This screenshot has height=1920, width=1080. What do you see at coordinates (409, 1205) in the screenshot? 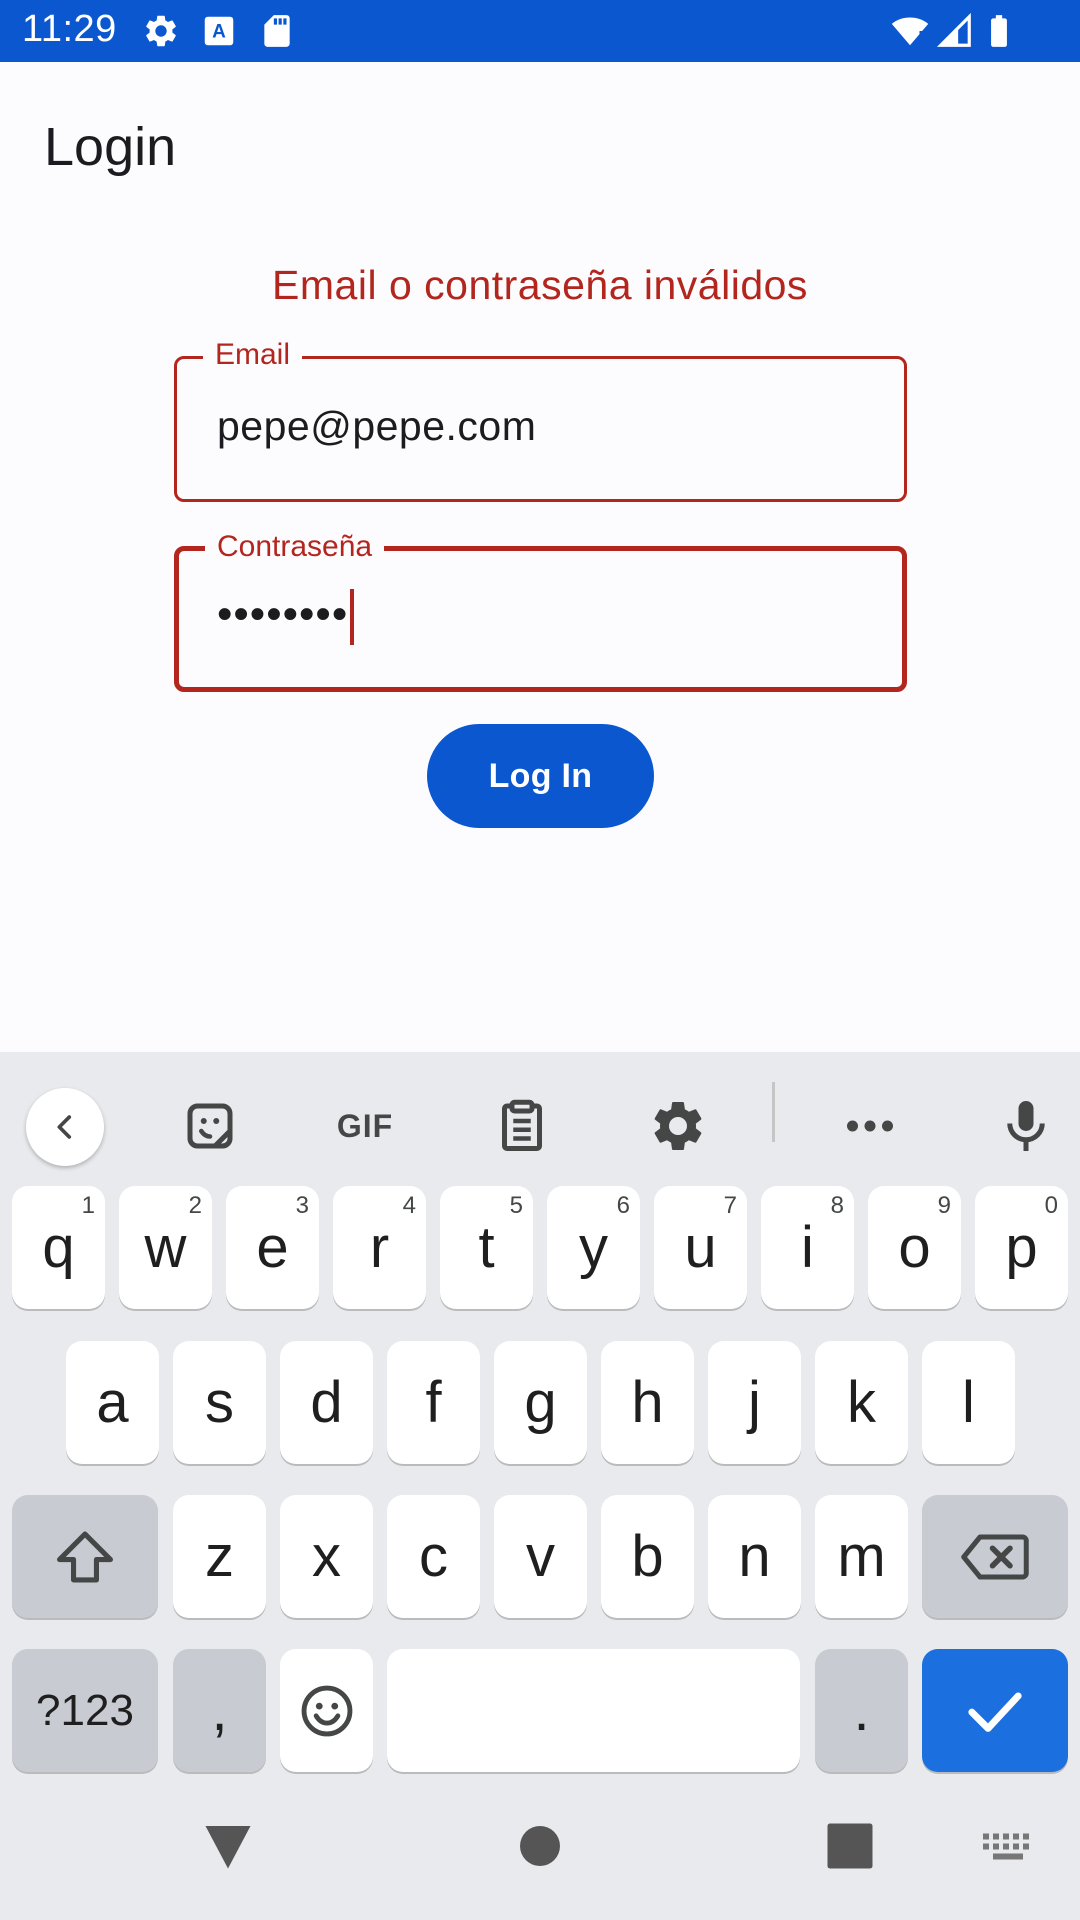
I see `key-hint: 4` at bounding box center [409, 1205].